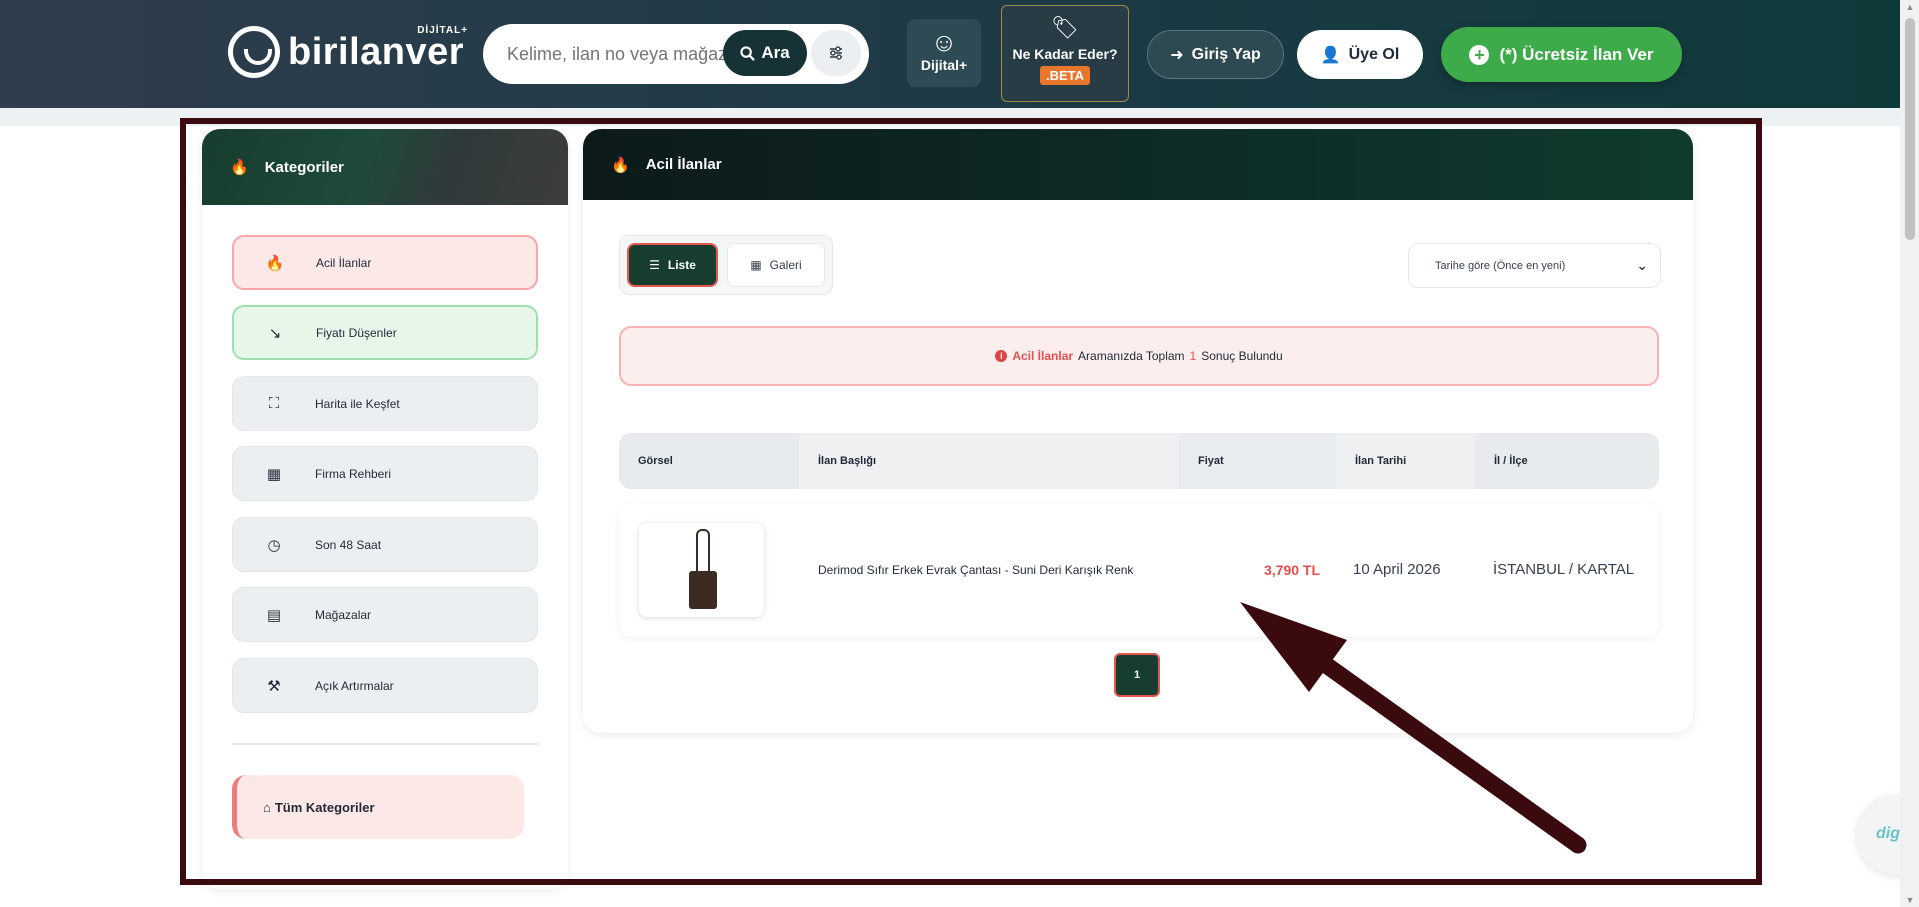  Describe the element at coordinates (1360, 54) in the screenshot. I see `signup-button: 👤 Üye Ol` at that location.